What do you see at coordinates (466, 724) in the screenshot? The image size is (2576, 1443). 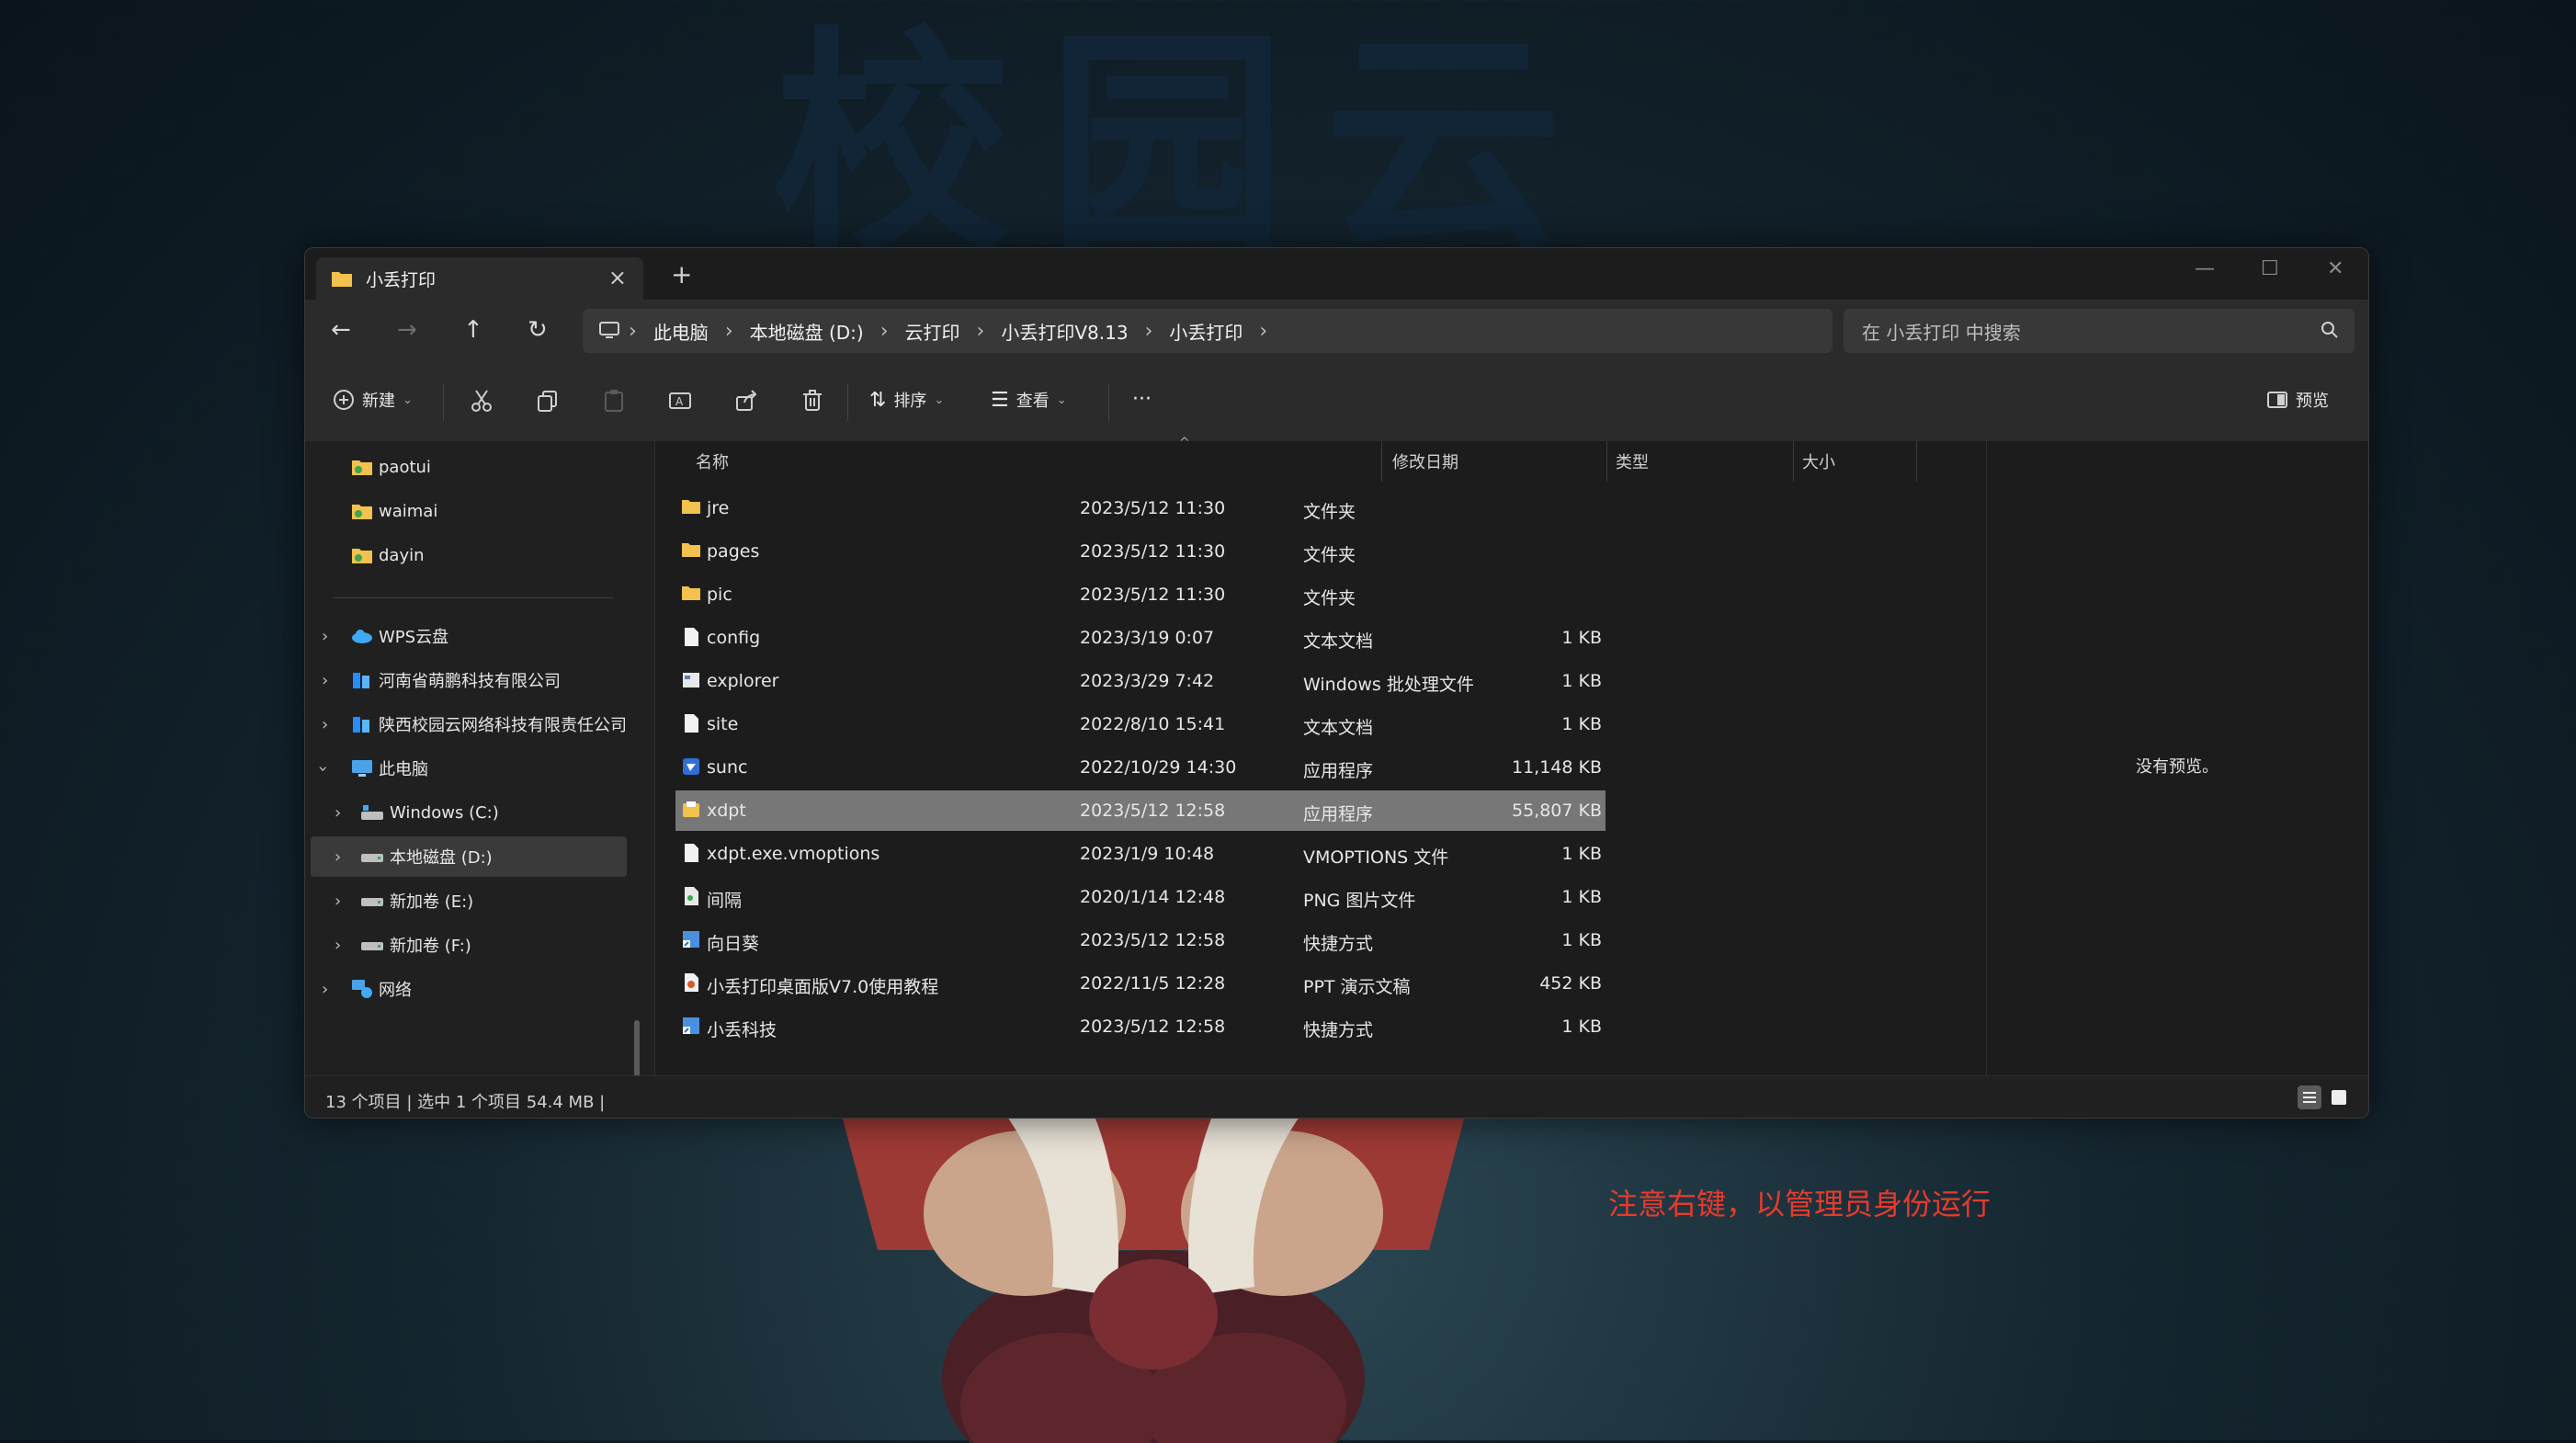 I see `sidebar-item-shaanxi-company: › 陕西校园云网络科技有限责任公司` at bounding box center [466, 724].